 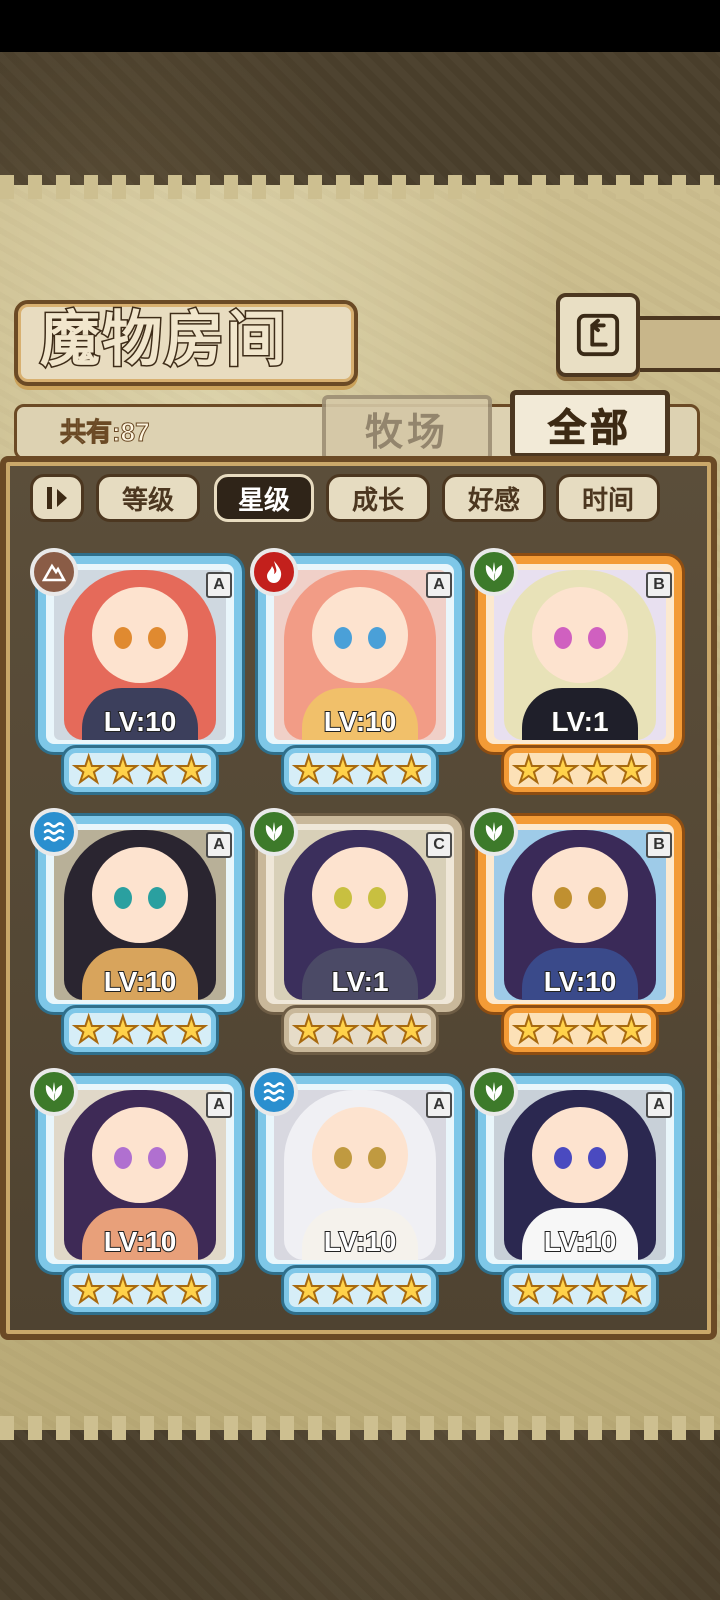 I want to click on monster-card: C LV:1 ★ ★ ★ ★, so click(x=356, y=930).